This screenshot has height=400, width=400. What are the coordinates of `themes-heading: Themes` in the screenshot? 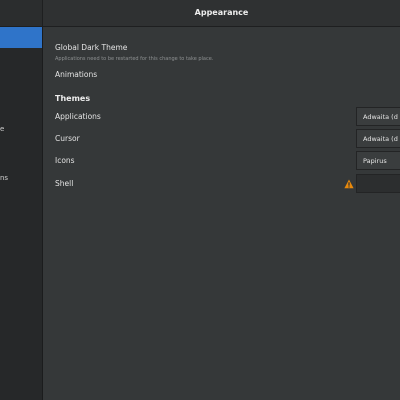 It's located at (73, 98).